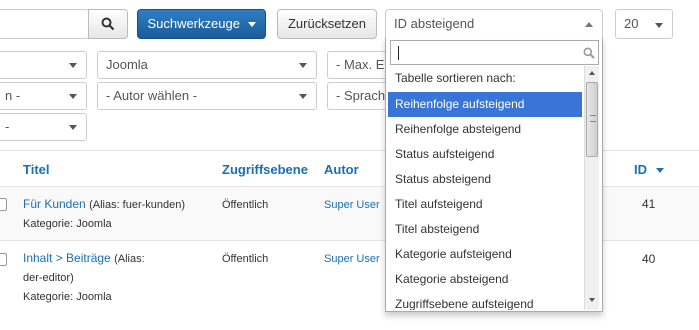  What do you see at coordinates (591, 188) in the screenshot?
I see `dropdown-scrollbar` at bounding box center [591, 188].